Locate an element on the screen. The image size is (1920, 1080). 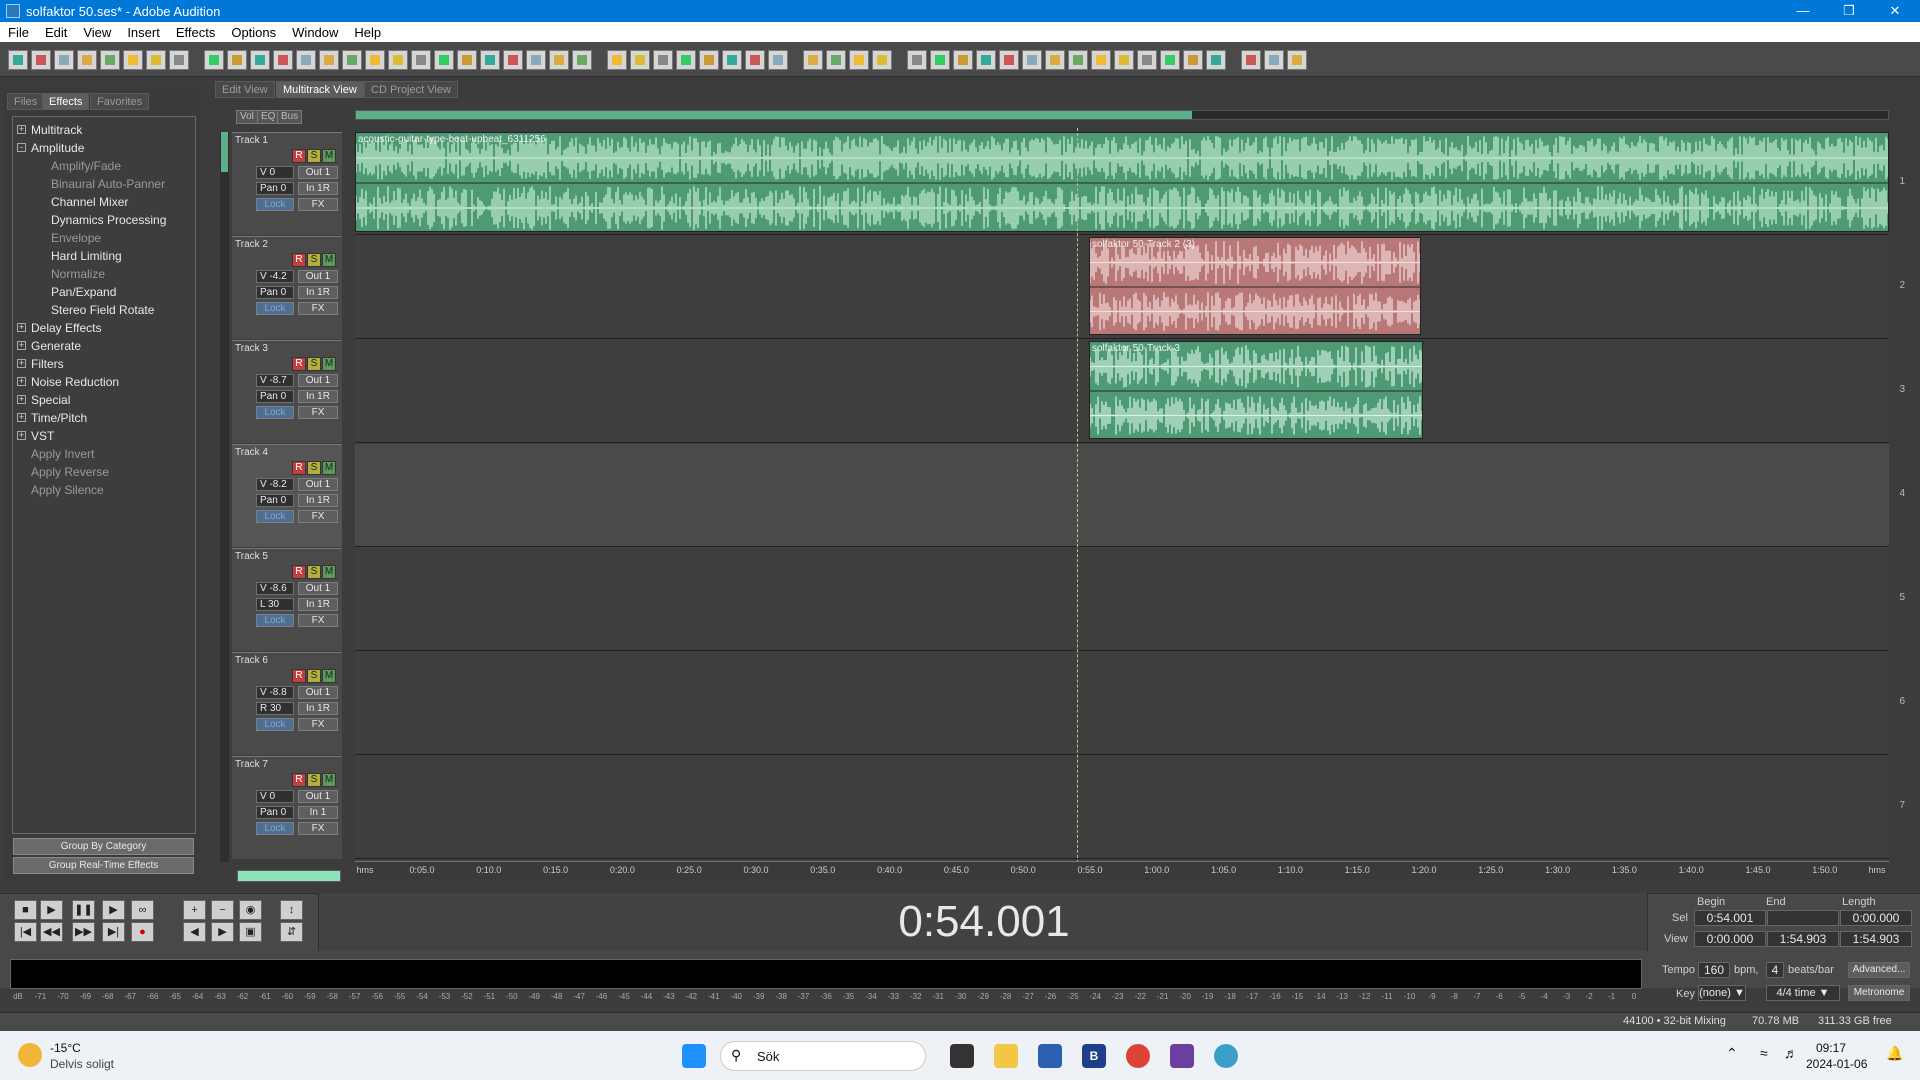
tree-item: Delay Effects is located at coordinates (66, 328).